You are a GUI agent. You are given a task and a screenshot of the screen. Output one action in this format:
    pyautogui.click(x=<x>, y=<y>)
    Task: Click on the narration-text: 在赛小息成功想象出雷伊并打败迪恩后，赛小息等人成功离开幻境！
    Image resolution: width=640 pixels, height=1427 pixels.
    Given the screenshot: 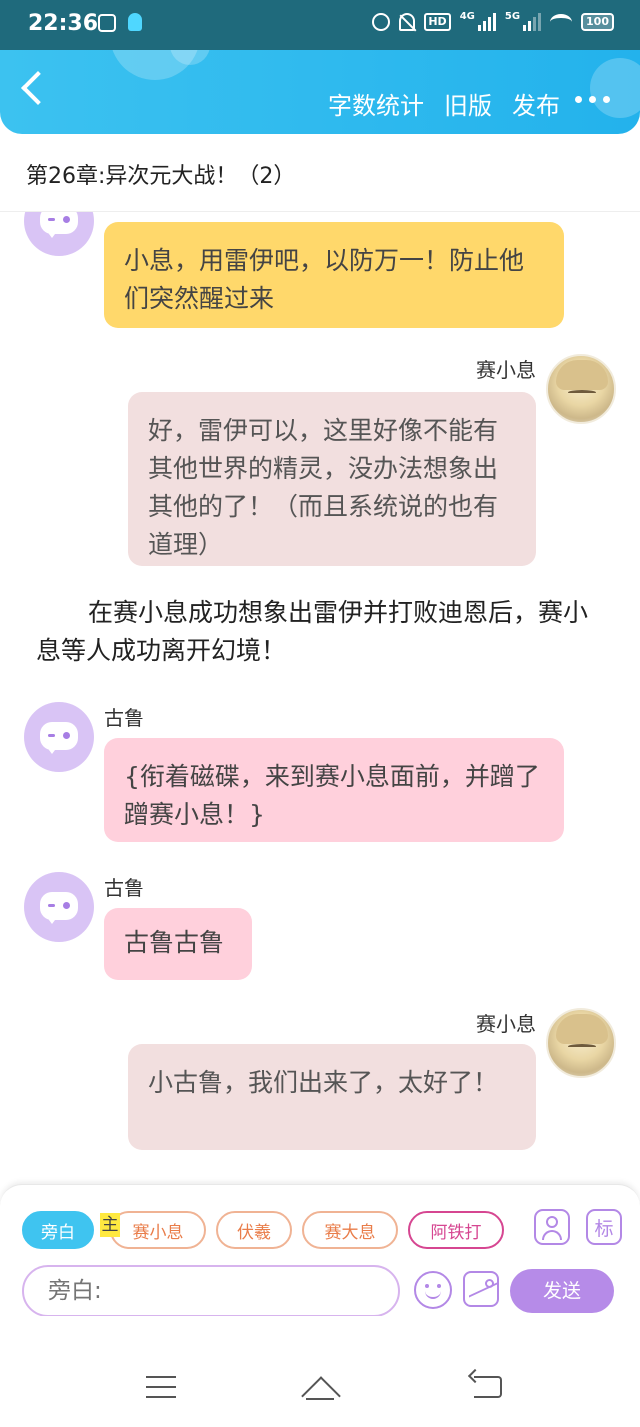 What is the action you would take?
    pyautogui.click(x=316, y=632)
    